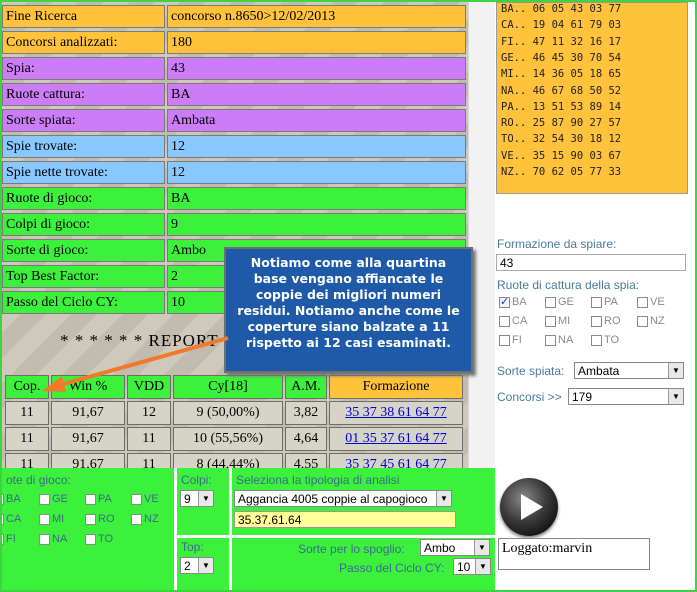  I want to click on arrow-icon, so click(135, 364).